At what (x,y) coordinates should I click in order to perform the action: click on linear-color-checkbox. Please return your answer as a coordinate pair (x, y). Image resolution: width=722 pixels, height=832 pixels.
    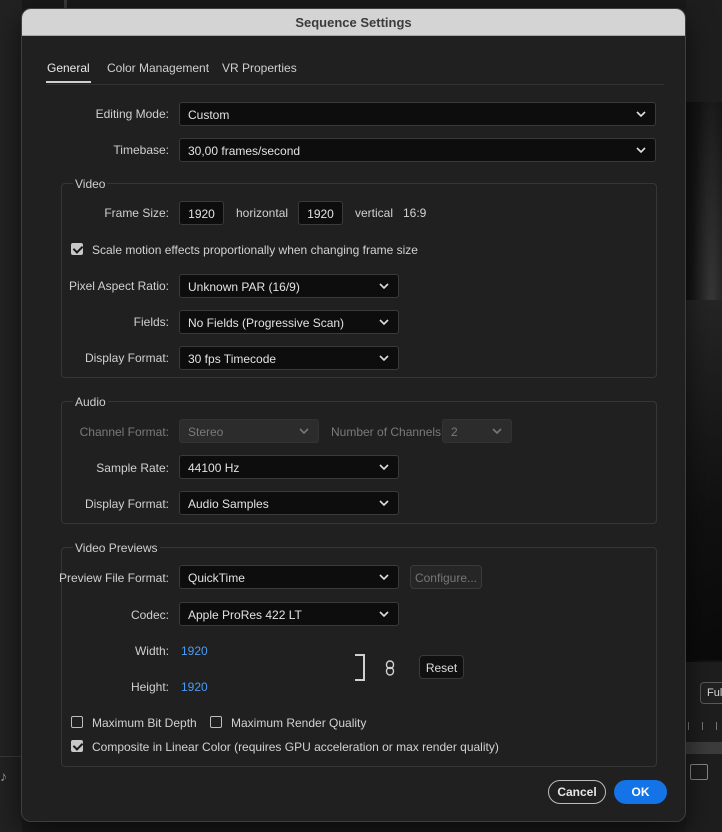
    Looking at the image, I should click on (77, 746).